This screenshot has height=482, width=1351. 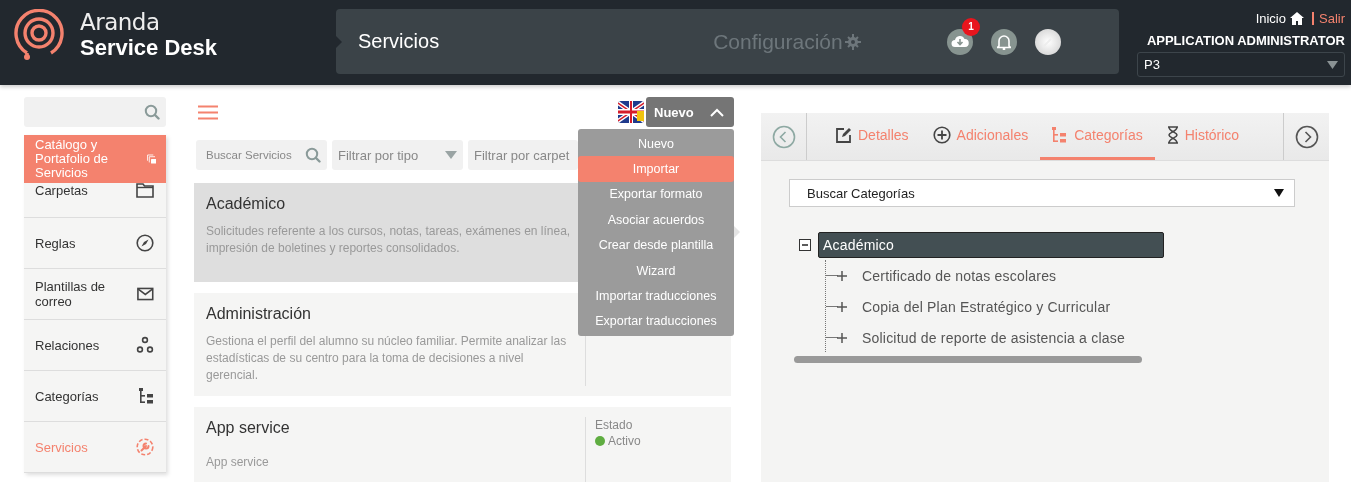 What do you see at coordinates (941, 135) in the screenshot?
I see `plus-circle-icon` at bounding box center [941, 135].